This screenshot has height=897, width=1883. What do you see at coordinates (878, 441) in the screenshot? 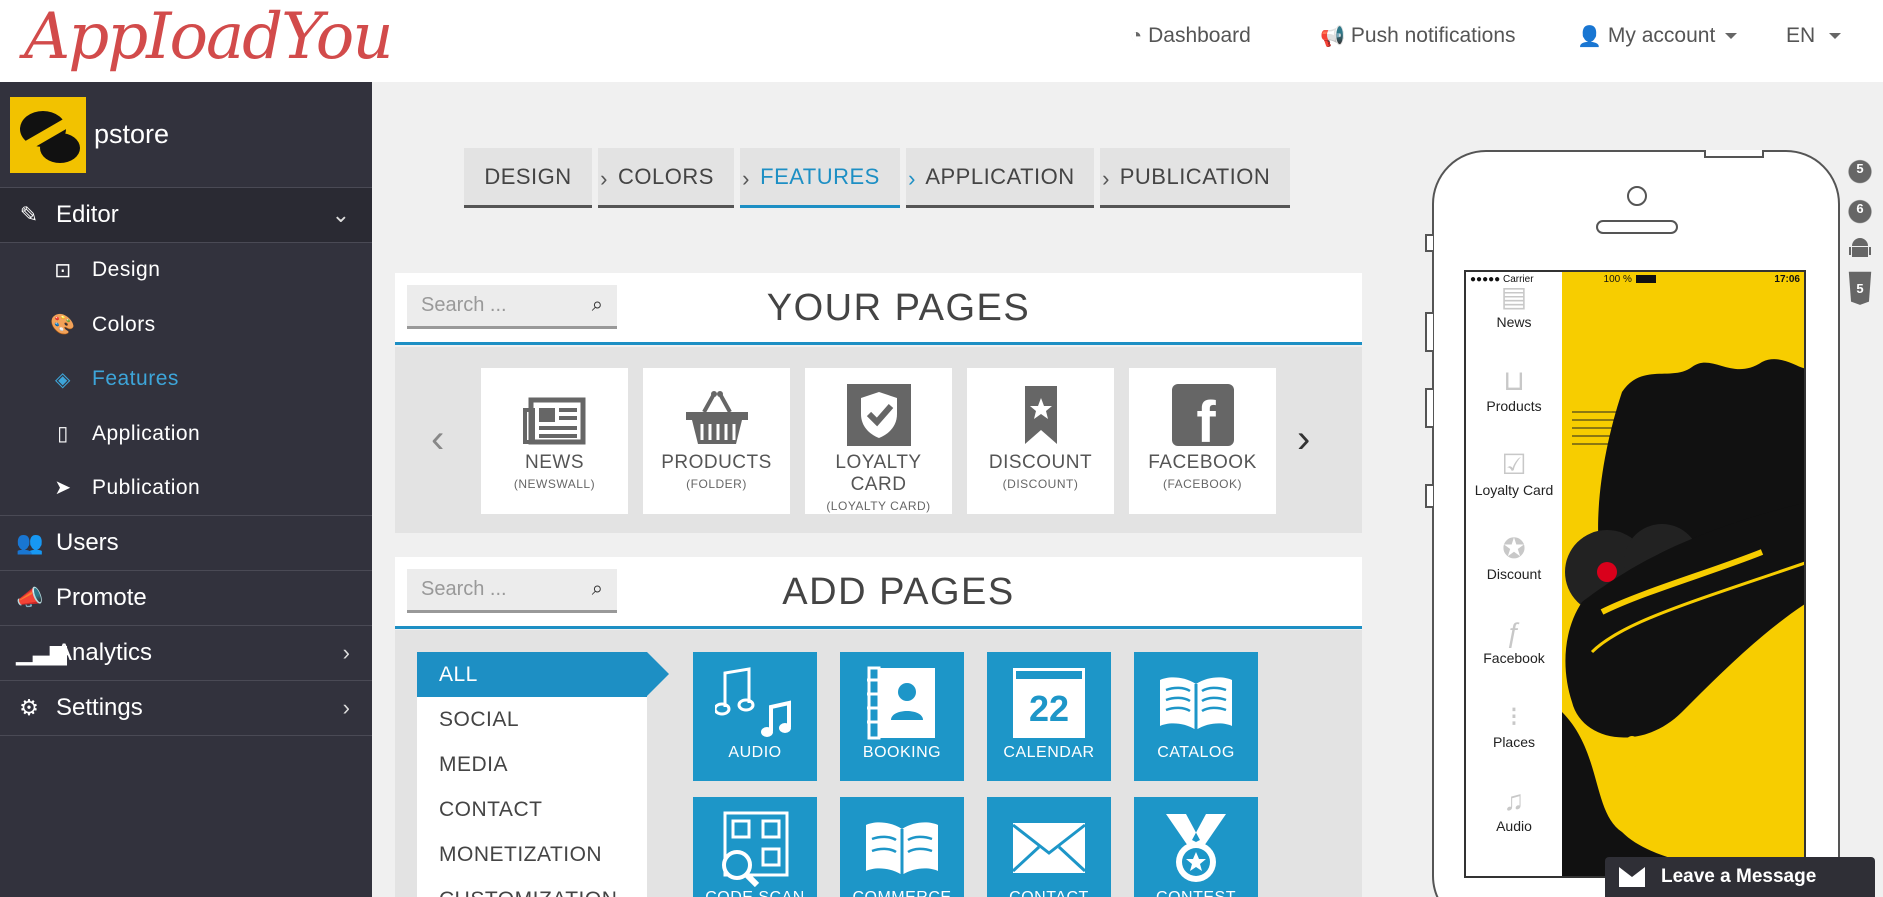
I see `page-card-loyalty-card: LOYALTY CARD (LOYALTY CARD)` at bounding box center [878, 441].